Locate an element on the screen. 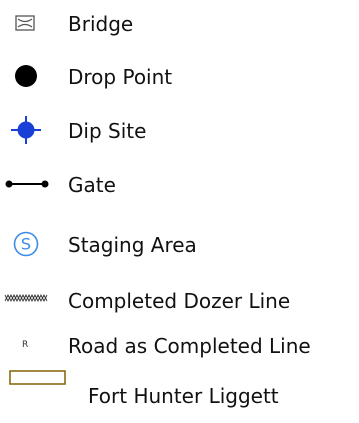 The height and width of the screenshot is (423, 359). legend-item-fort-hunter-liggett: Fort Hunter Liggett is located at coordinates (179, 390).